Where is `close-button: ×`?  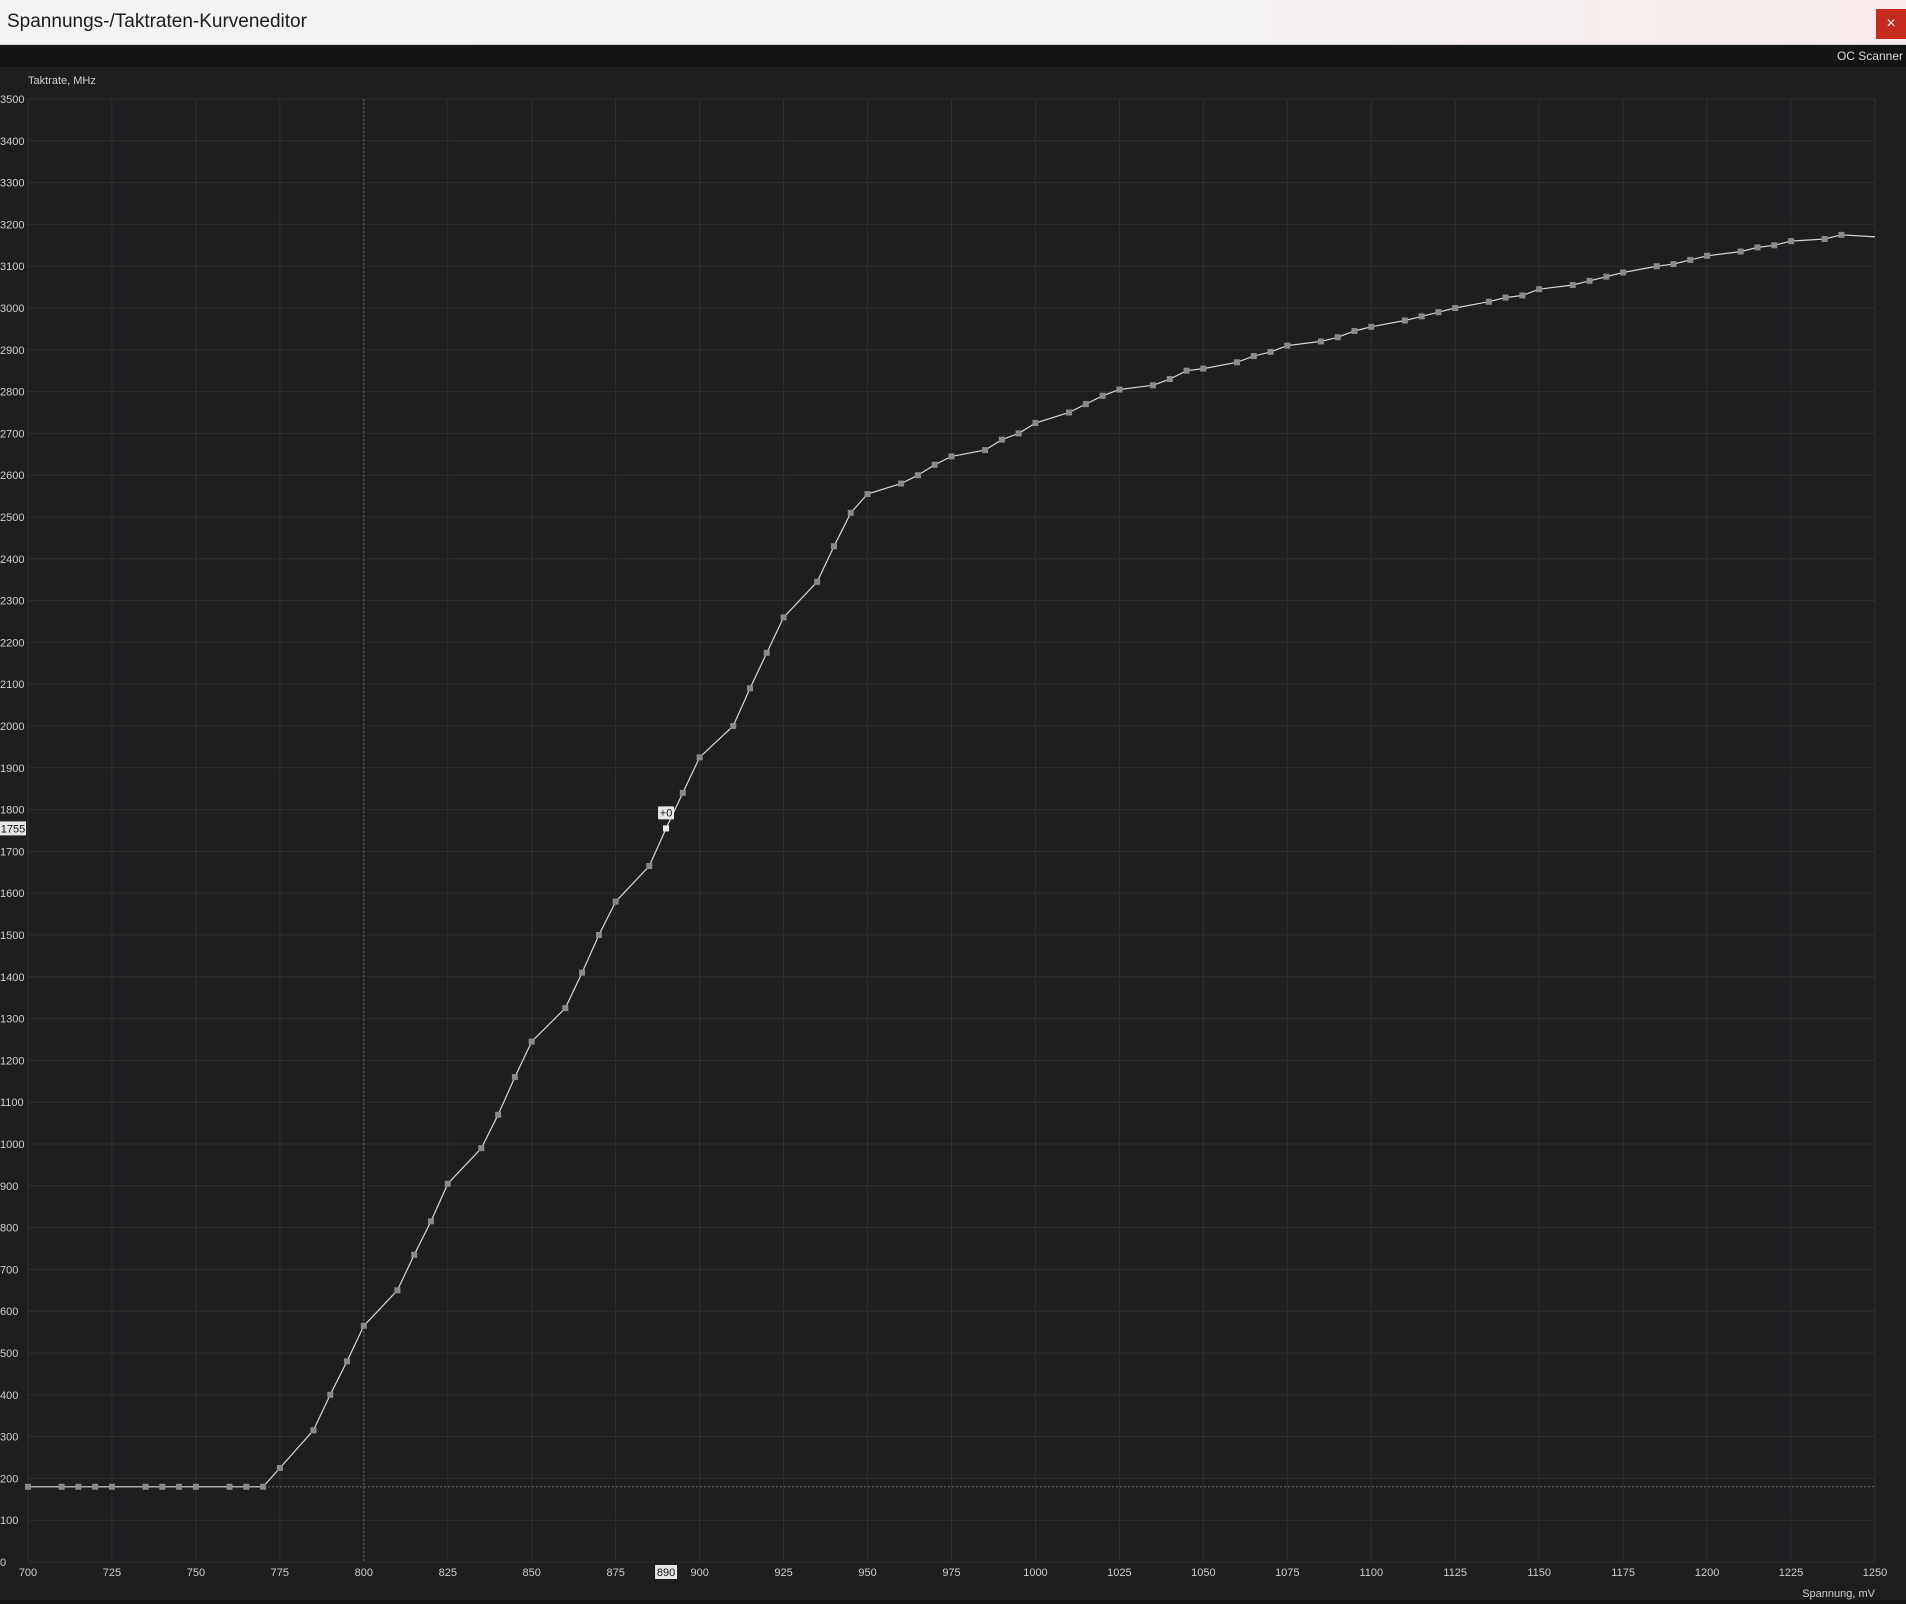 close-button: × is located at coordinates (1891, 24).